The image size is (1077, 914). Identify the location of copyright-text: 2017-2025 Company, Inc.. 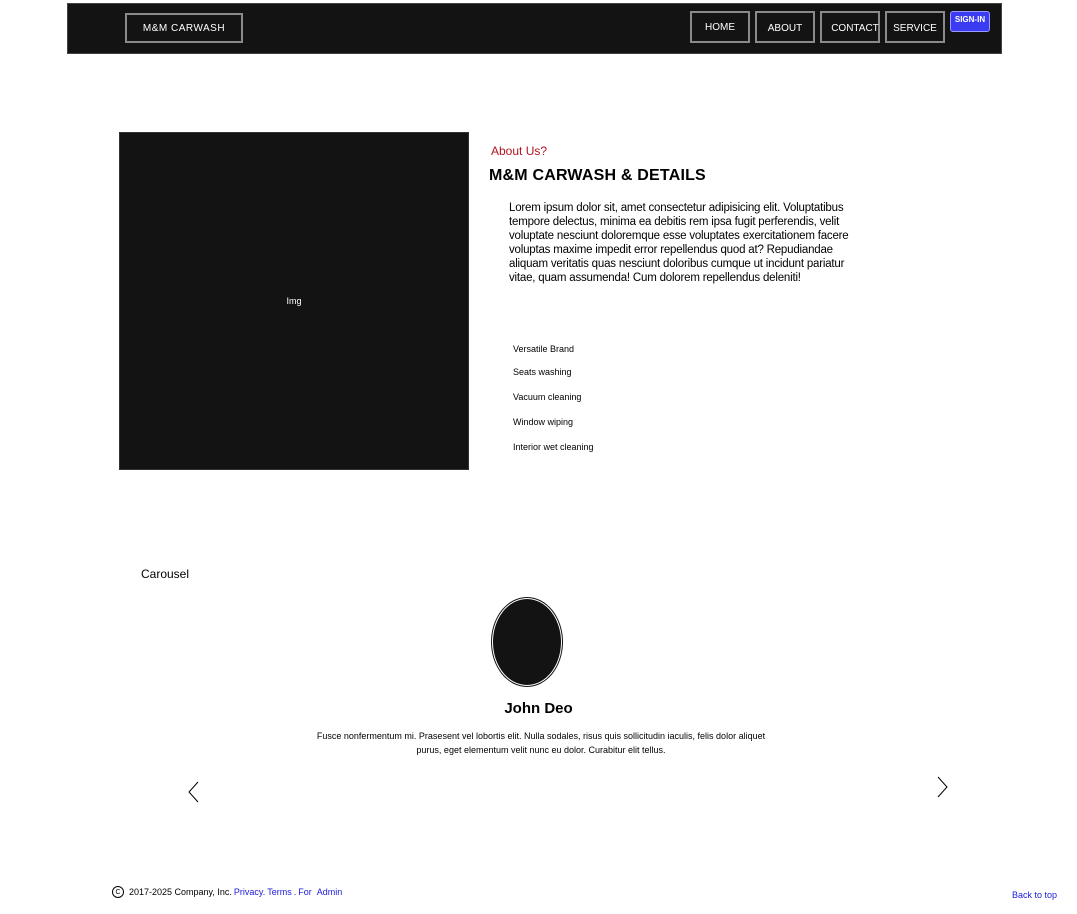
(180, 892).